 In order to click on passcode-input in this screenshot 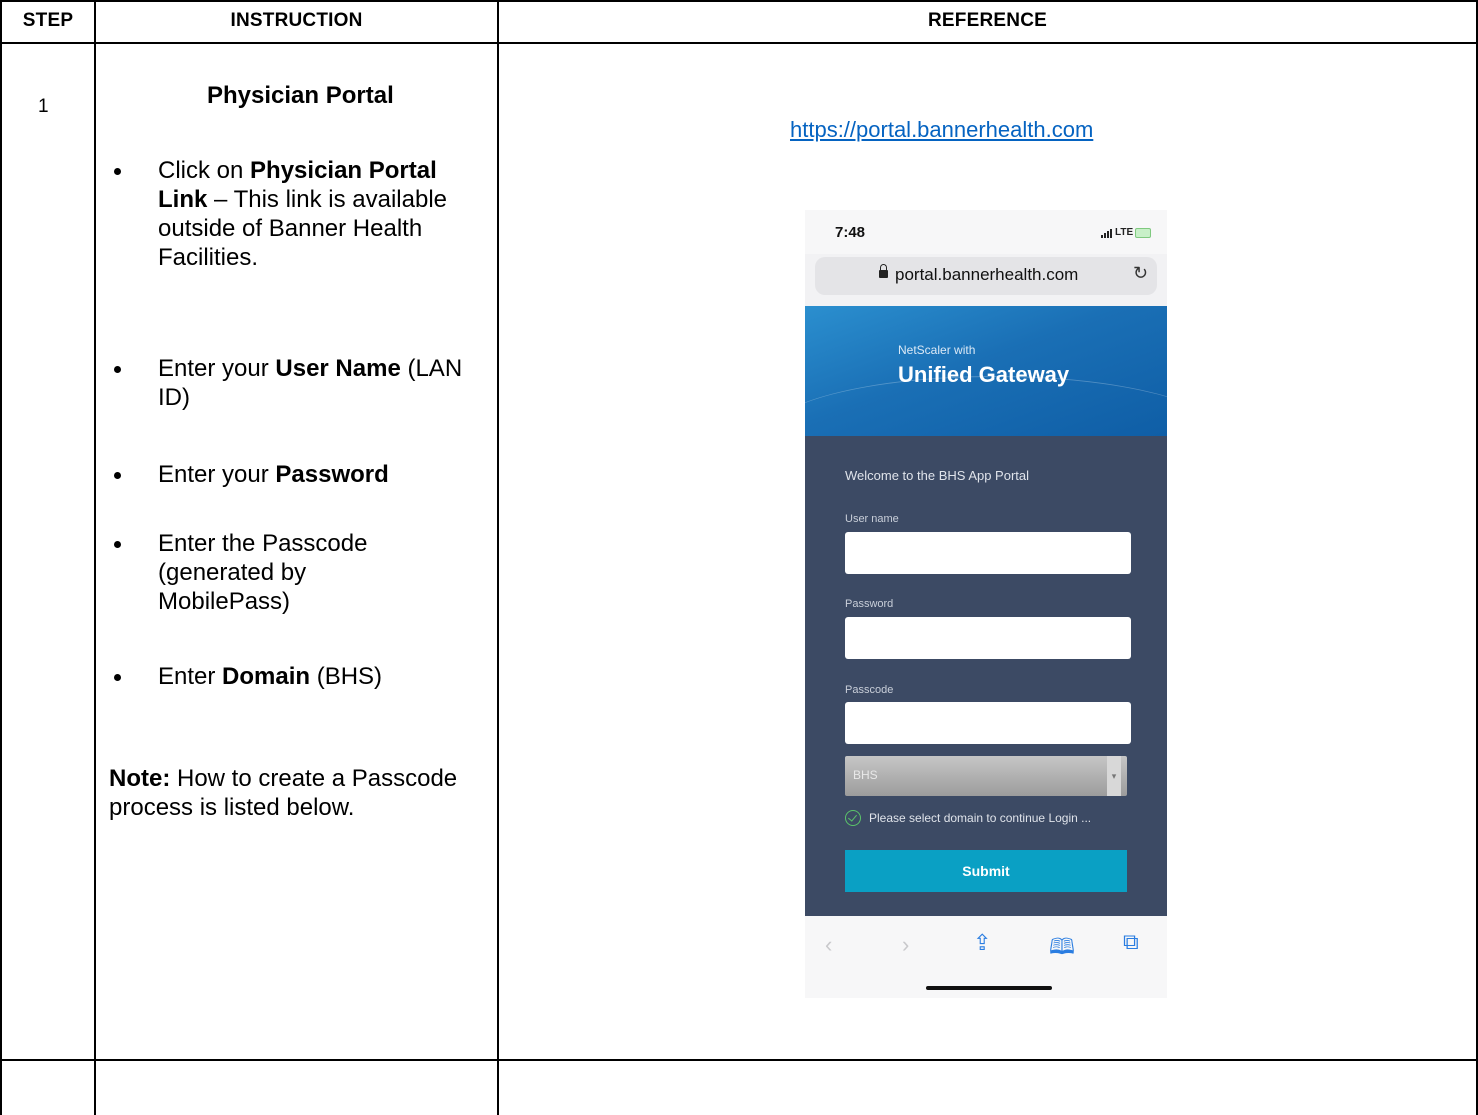, I will do `click(988, 723)`.